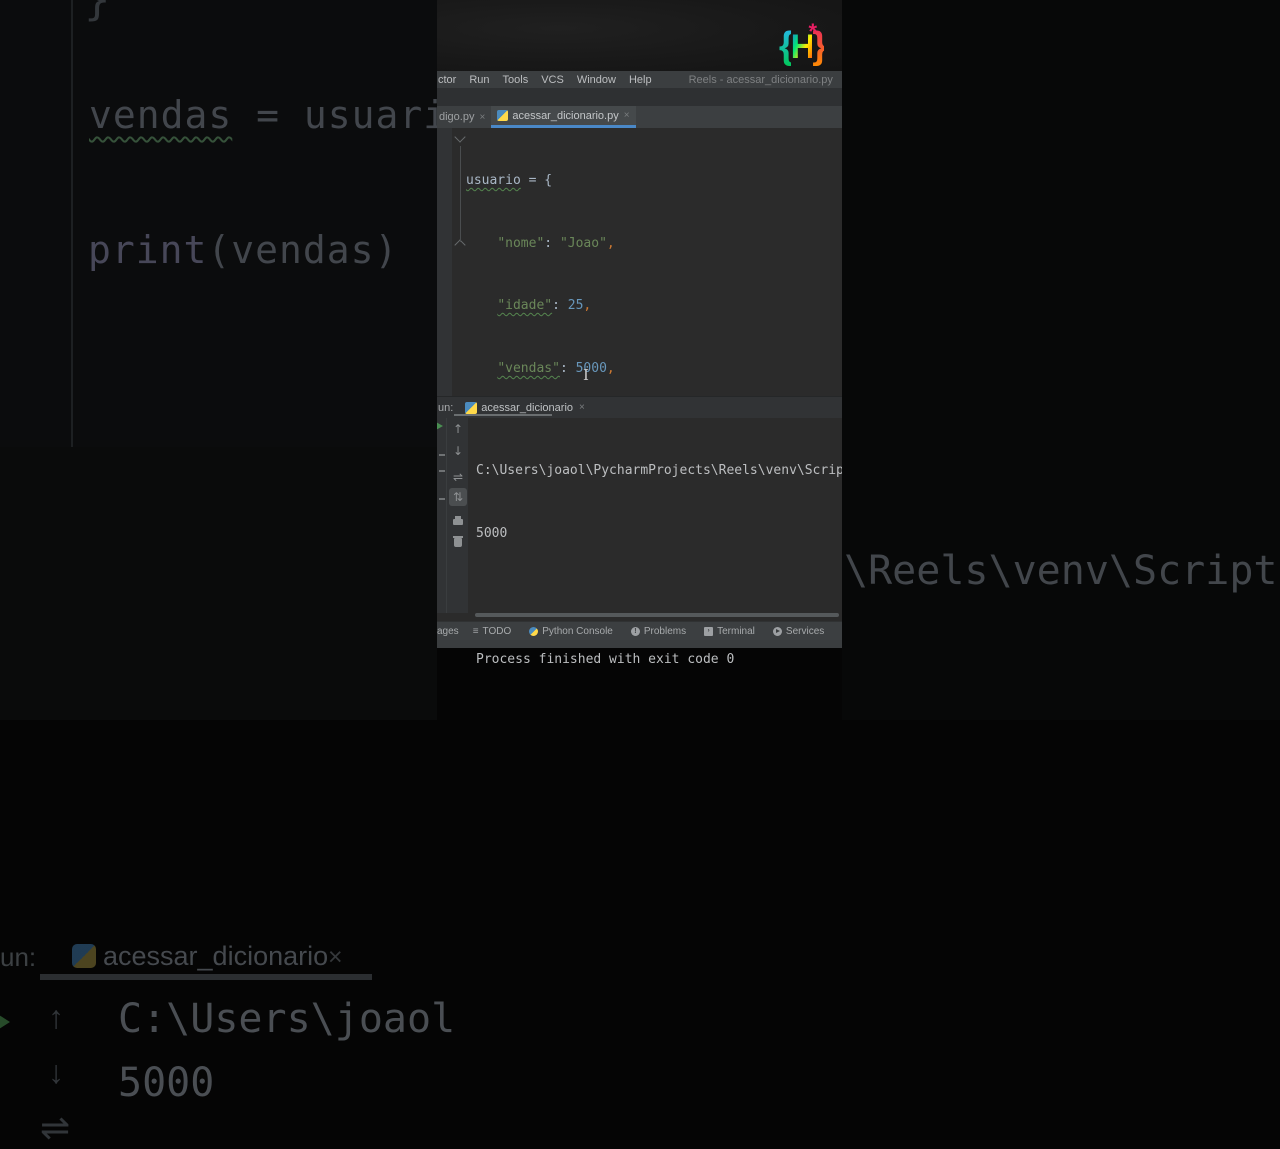 The image size is (1280, 1149). I want to click on menu-item-tools: Tools, so click(516, 80).